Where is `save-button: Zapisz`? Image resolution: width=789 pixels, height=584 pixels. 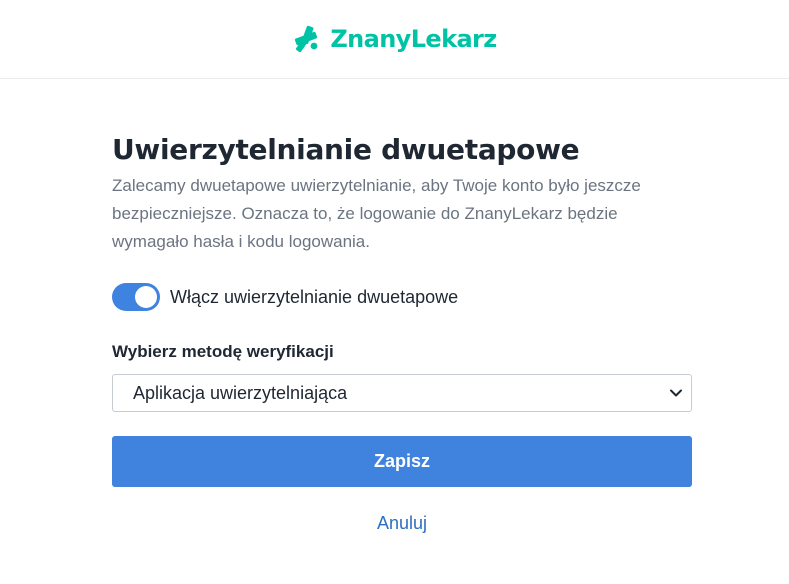 save-button: Zapisz is located at coordinates (402, 461).